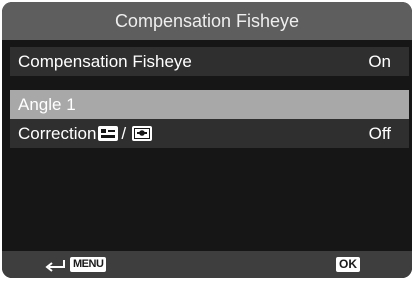 The image size is (415, 281). What do you see at coordinates (209, 61) in the screenshot?
I see `menu-item-compensation-fisheye: Compensation Fisheye On` at bounding box center [209, 61].